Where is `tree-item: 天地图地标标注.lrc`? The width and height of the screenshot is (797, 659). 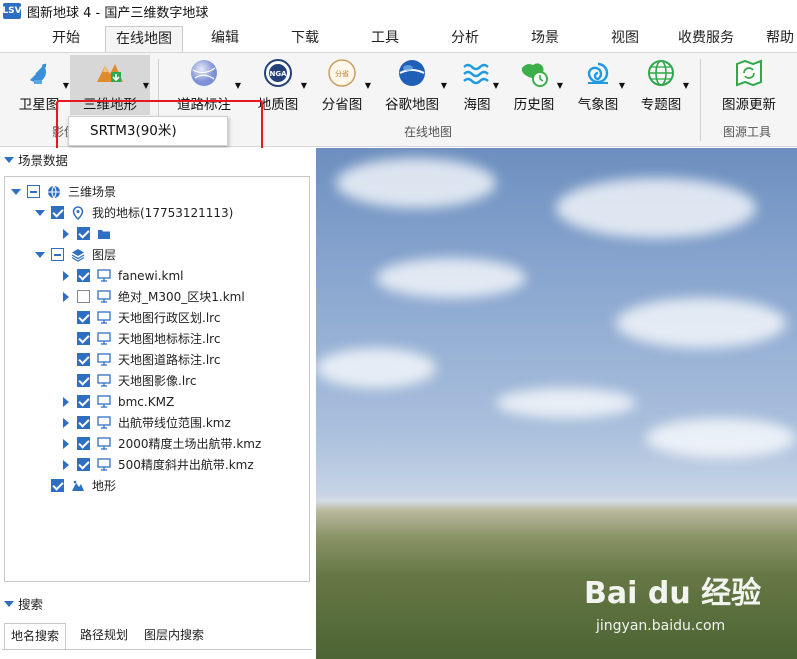
tree-item: 天地图地标标注.lrc is located at coordinates (139, 338).